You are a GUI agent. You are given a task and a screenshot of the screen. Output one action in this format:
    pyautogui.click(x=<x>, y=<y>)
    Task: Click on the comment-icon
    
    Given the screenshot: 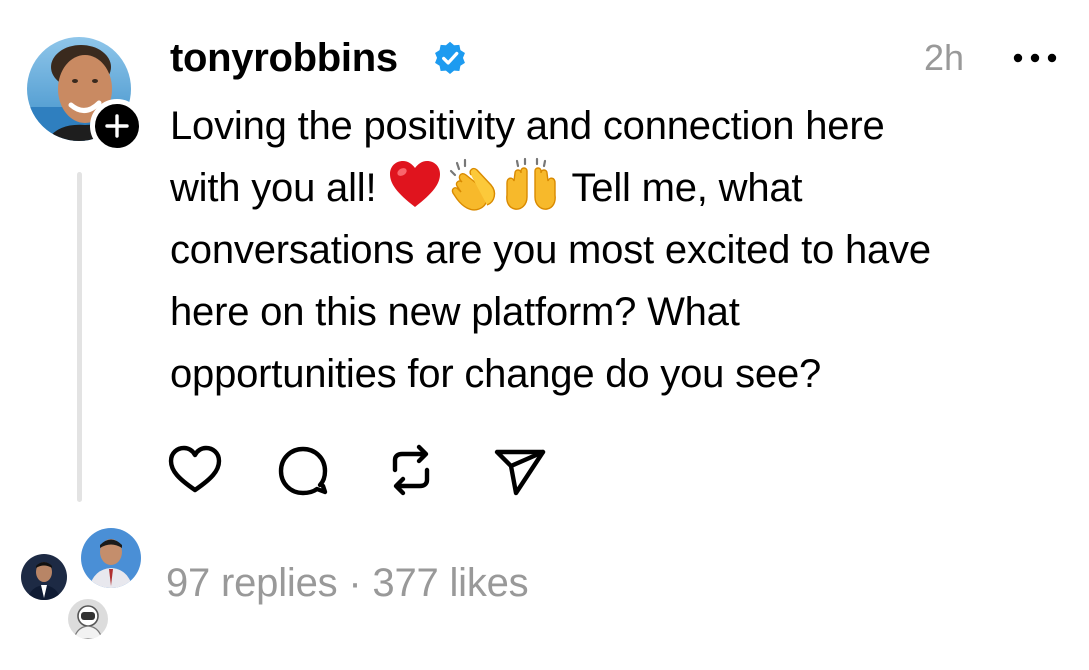 What is the action you would take?
    pyautogui.click(x=303, y=471)
    